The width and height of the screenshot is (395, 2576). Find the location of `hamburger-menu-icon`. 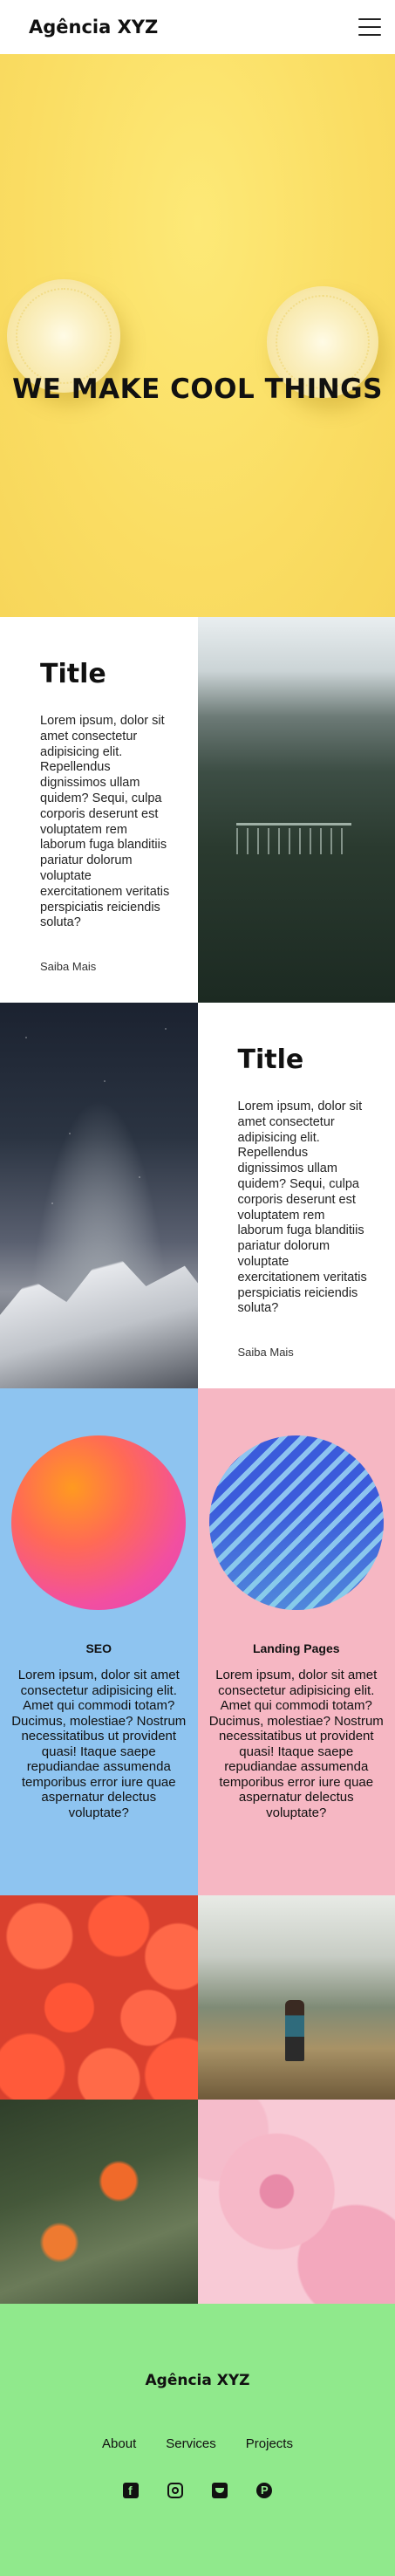

hamburger-menu-icon is located at coordinates (369, 27).